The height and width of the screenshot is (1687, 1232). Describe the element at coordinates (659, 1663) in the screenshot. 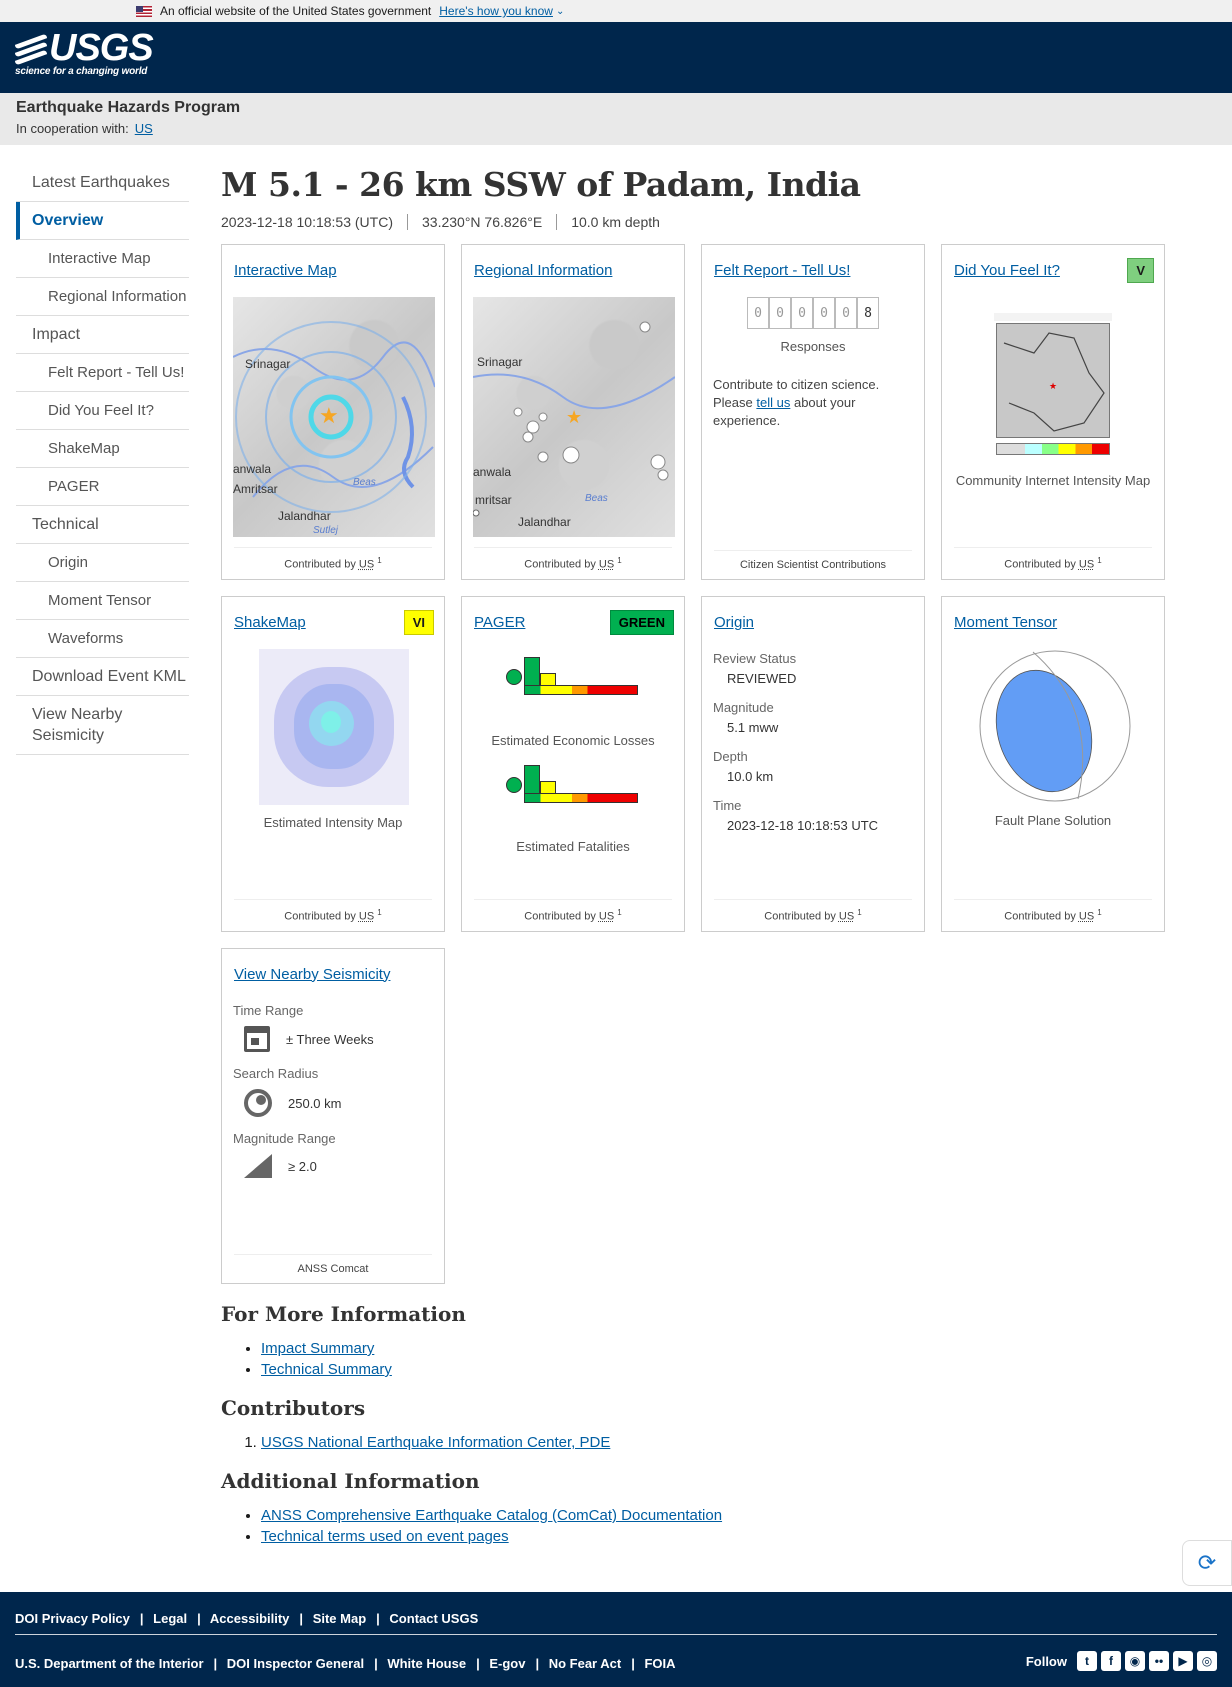

I see `footer-link: FOIA` at that location.